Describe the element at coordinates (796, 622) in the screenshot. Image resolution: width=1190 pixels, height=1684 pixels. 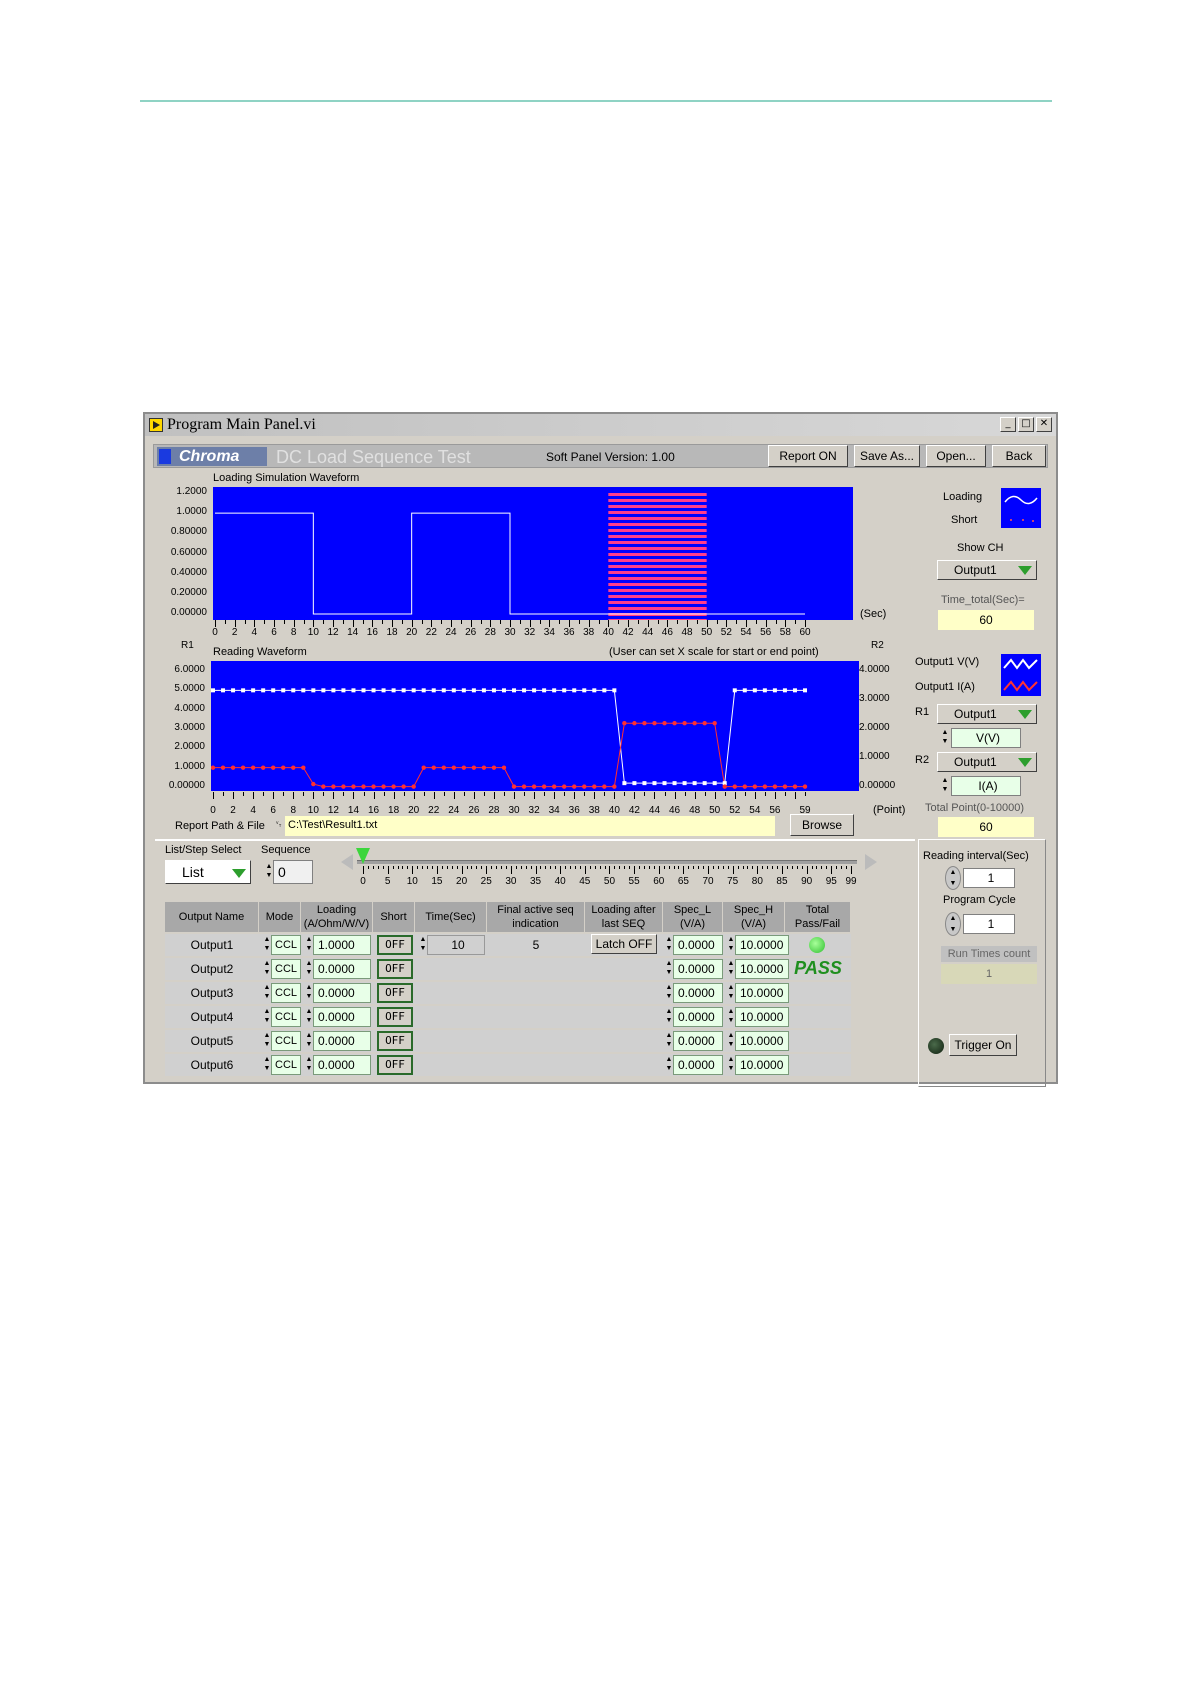
I see `sim-x-tick-mark` at that location.